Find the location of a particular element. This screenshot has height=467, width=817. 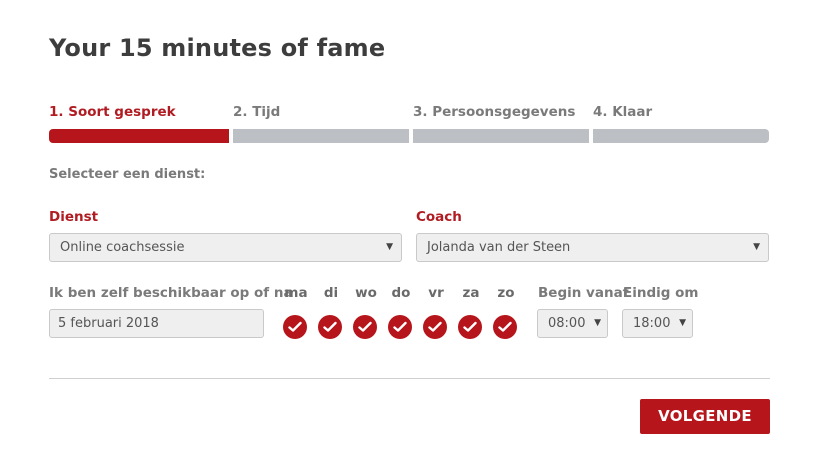

day-checkbox-za is located at coordinates (470, 327).